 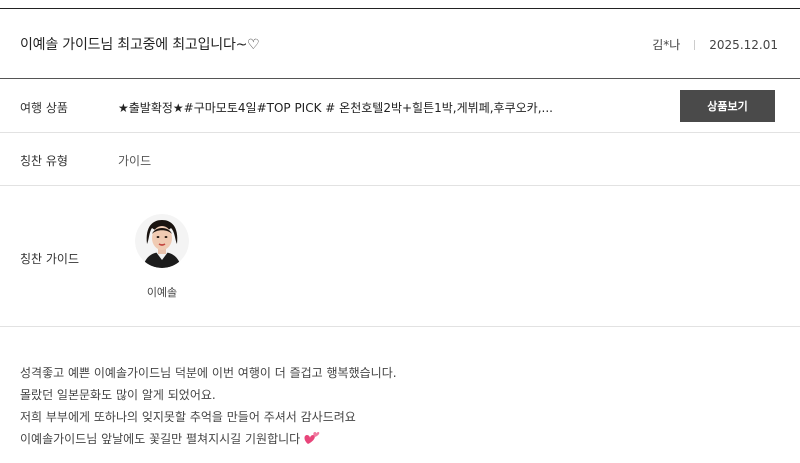 What do you see at coordinates (118, 395) in the screenshot?
I see `message-line: 몰랐던 일본문화도 많이 알게 되었어요.` at bounding box center [118, 395].